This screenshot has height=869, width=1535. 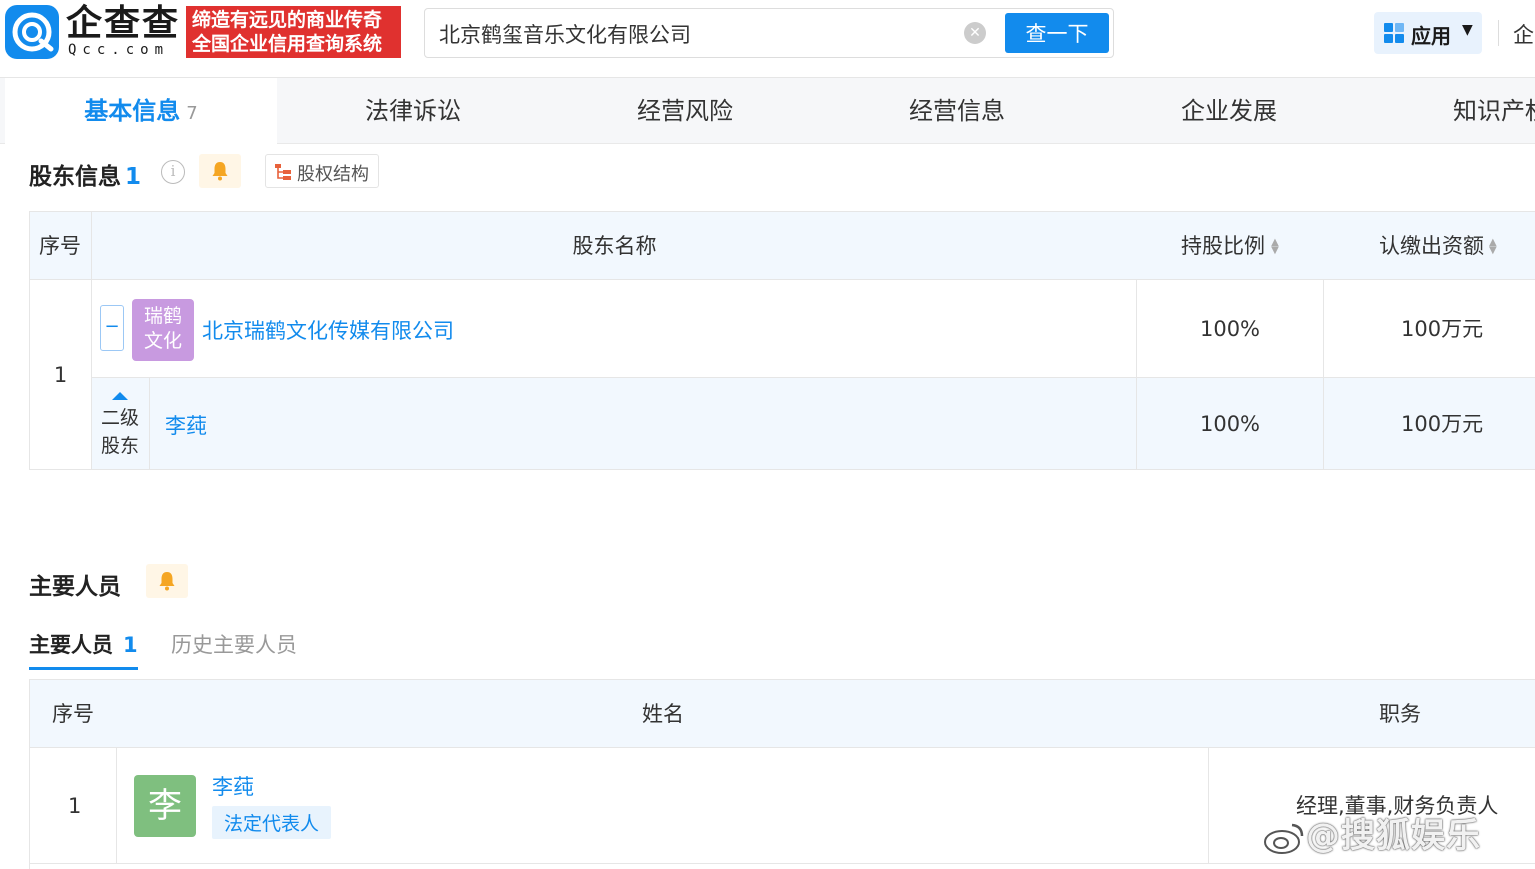 What do you see at coordinates (614, 424) in the screenshot?
I see `sub-shareholder-row: 二级 股东 李莼` at bounding box center [614, 424].